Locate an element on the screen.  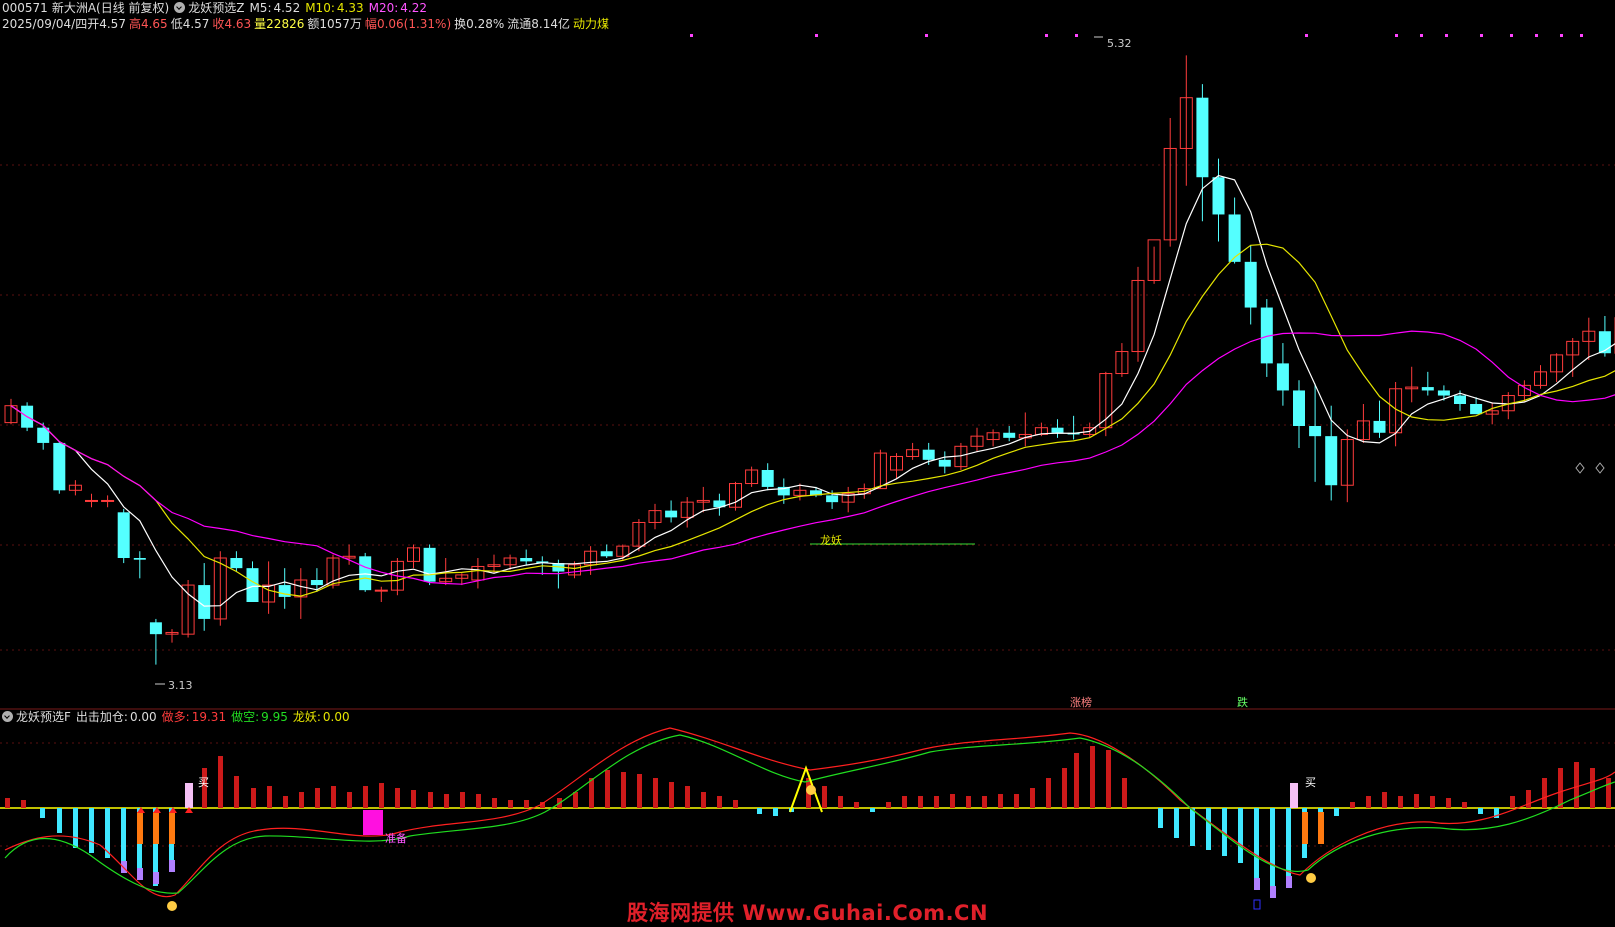
buy-signal-1: 买 is located at coordinates (203, 782).